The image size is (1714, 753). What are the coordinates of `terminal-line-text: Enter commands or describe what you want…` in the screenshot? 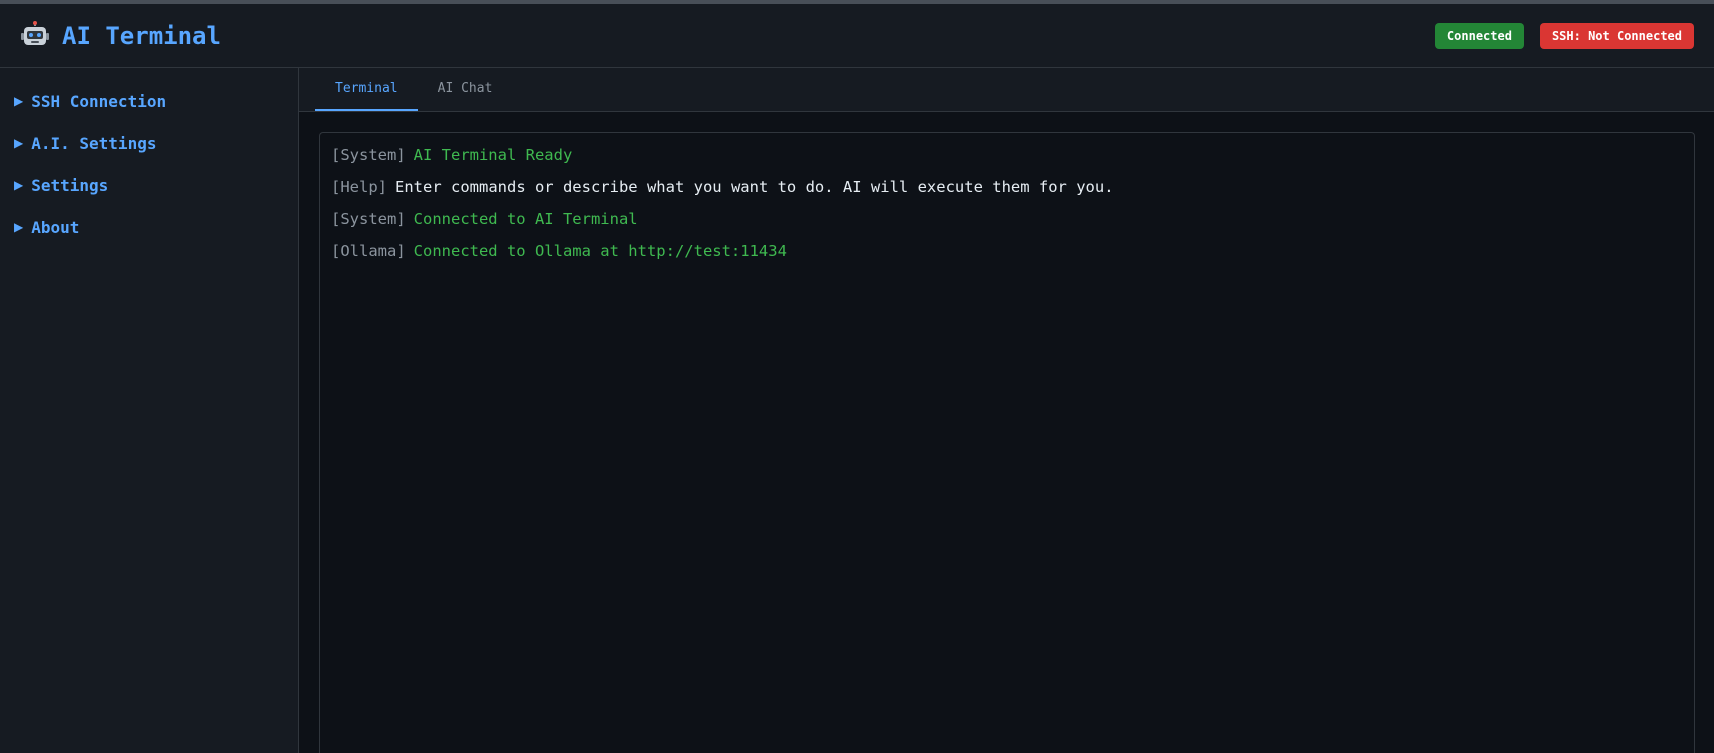 It's located at (754, 187).